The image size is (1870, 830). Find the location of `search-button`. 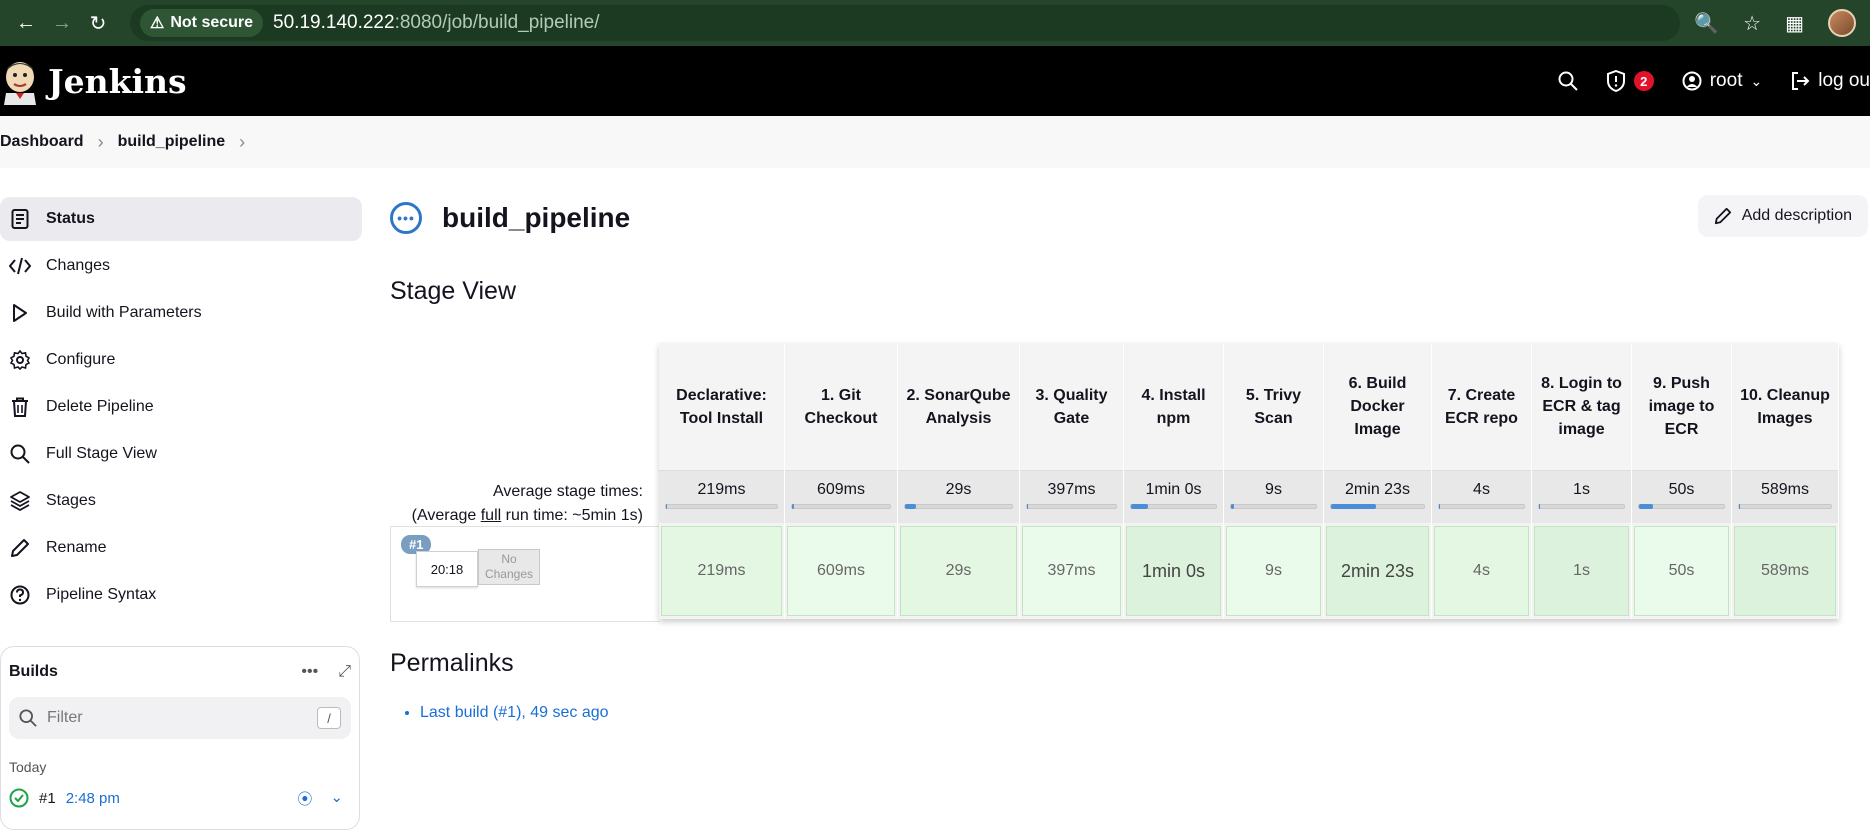

search-button is located at coordinates (1568, 81).